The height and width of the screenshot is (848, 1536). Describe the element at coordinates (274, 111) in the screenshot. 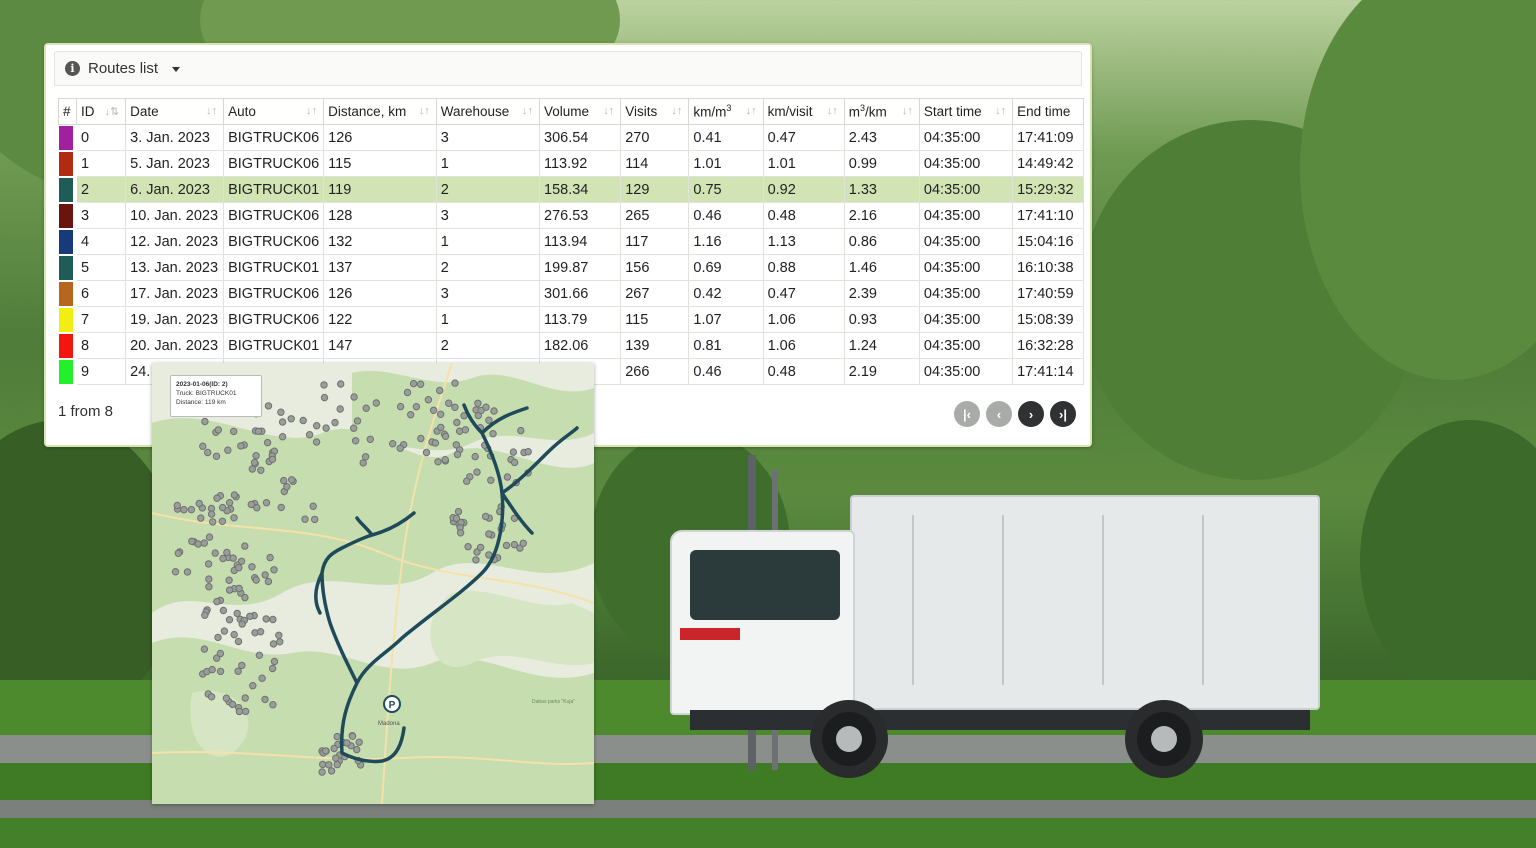

I see `col-header-auto: Auto ↓↑` at that location.